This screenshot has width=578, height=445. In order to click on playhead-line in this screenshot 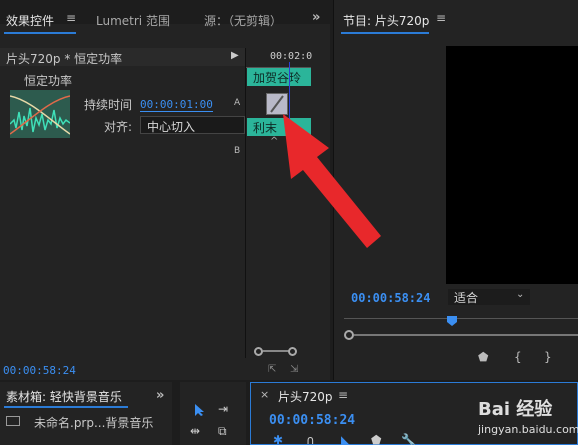, I will do `click(289, 102)`.